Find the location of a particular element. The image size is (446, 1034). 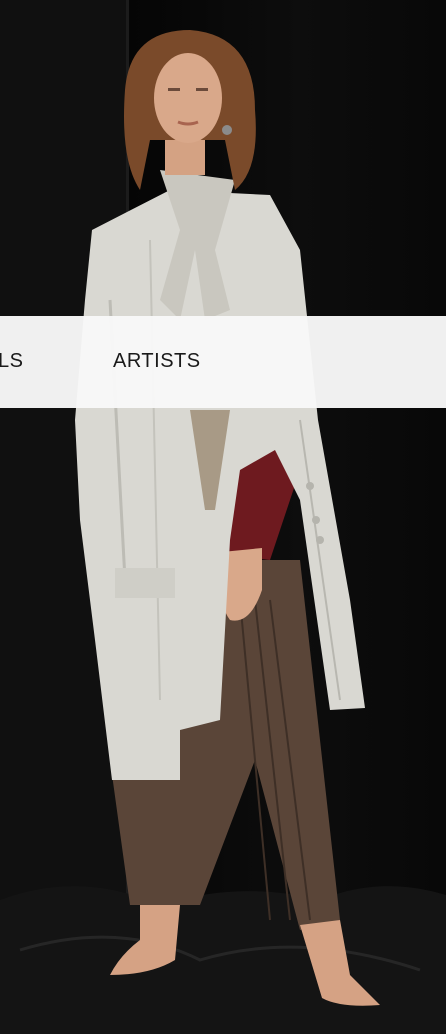

nav-item-models: LS is located at coordinates (11, 361).